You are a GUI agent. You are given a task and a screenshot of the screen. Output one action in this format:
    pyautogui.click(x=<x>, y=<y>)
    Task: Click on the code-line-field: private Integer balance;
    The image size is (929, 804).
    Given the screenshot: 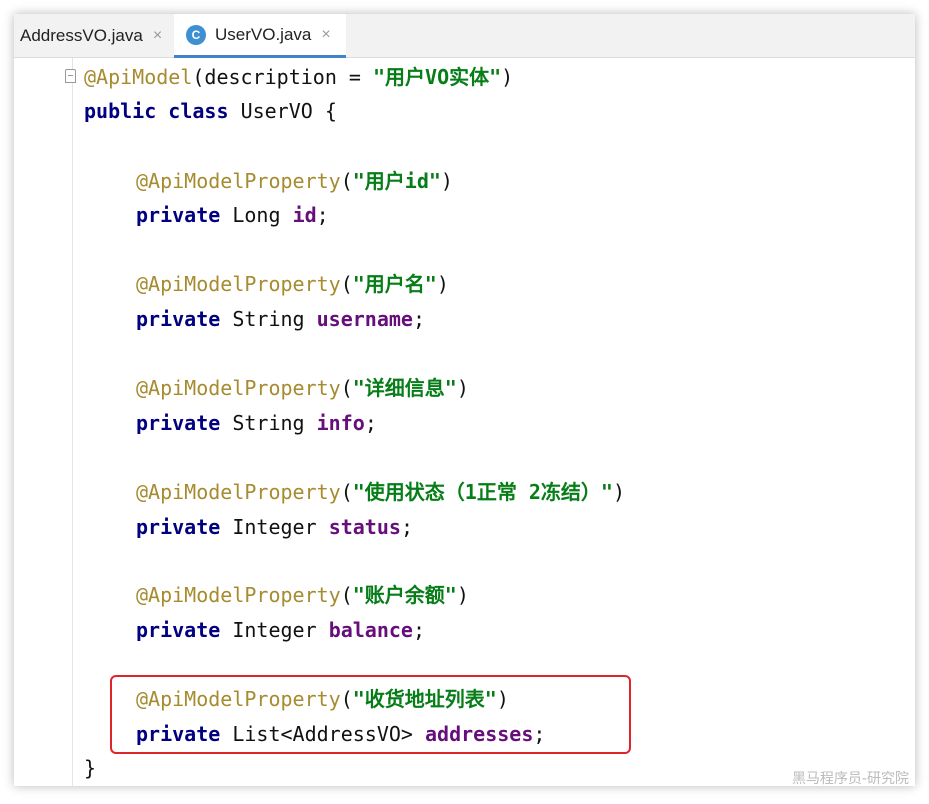 What is the action you would take?
    pyautogui.click(x=281, y=630)
    